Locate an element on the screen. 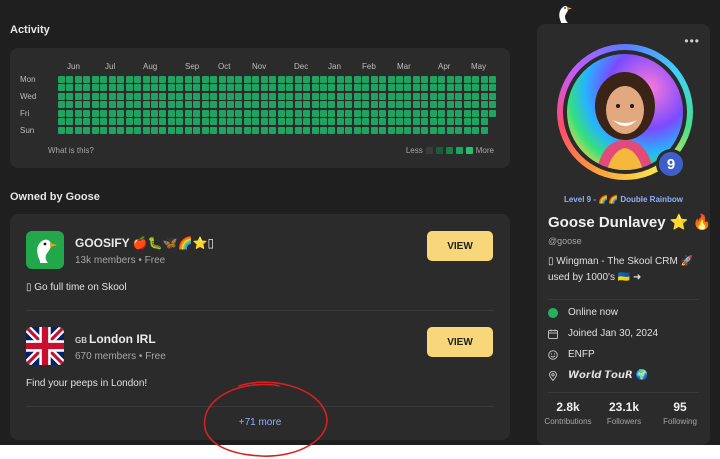 This screenshot has height=459, width=720. group-name: GOOSIFY 🍎🐛🦋🌈⭐▯ is located at coordinates (144, 243).